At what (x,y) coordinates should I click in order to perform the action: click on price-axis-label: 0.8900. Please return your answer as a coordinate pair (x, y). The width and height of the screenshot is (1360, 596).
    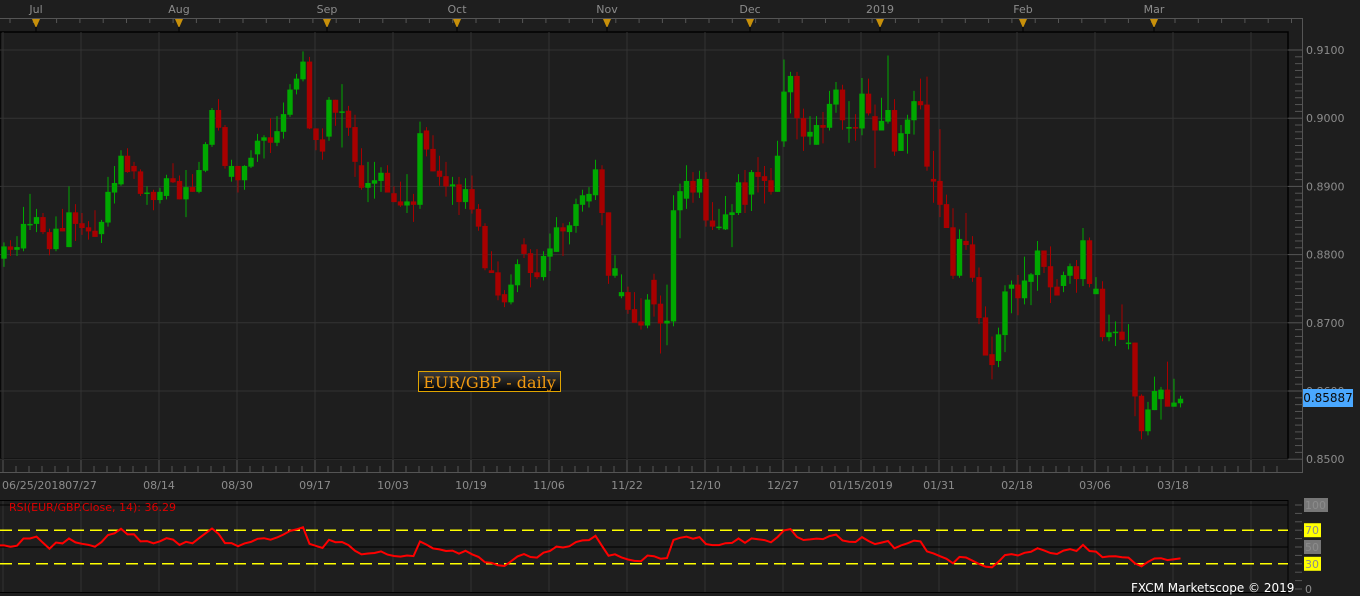
    Looking at the image, I should click on (1325, 186).